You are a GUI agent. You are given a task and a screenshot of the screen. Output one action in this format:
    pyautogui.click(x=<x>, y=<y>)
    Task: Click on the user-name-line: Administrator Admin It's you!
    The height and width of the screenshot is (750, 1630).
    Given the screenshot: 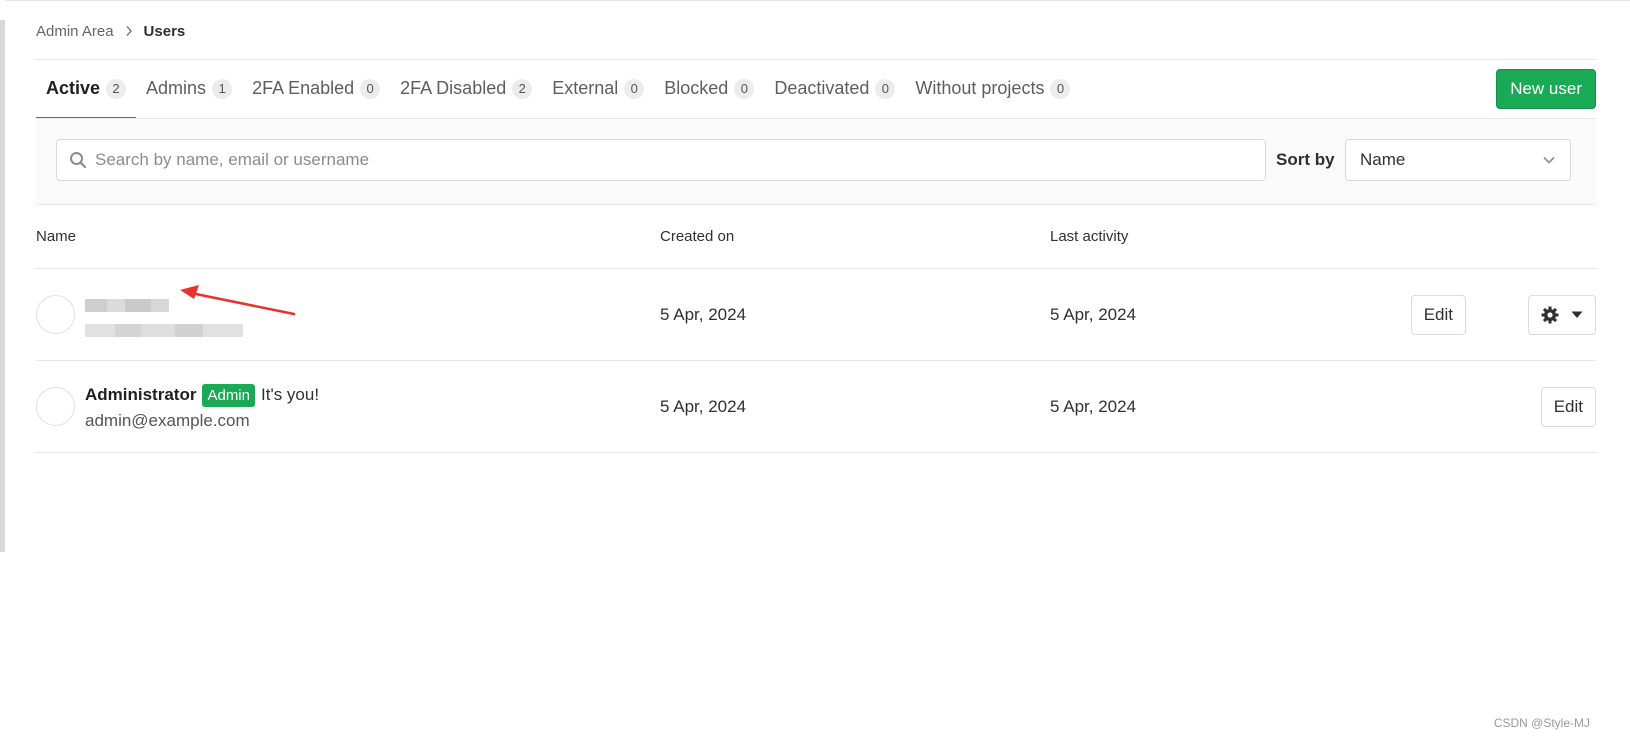 What is the action you would take?
    pyautogui.click(x=202, y=395)
    